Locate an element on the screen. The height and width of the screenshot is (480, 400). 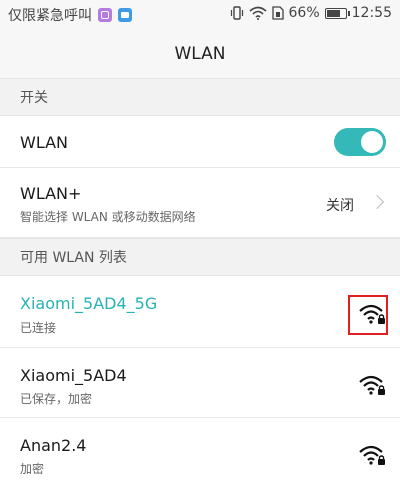
page-title: WLAN is located at coordinates (200, 54).